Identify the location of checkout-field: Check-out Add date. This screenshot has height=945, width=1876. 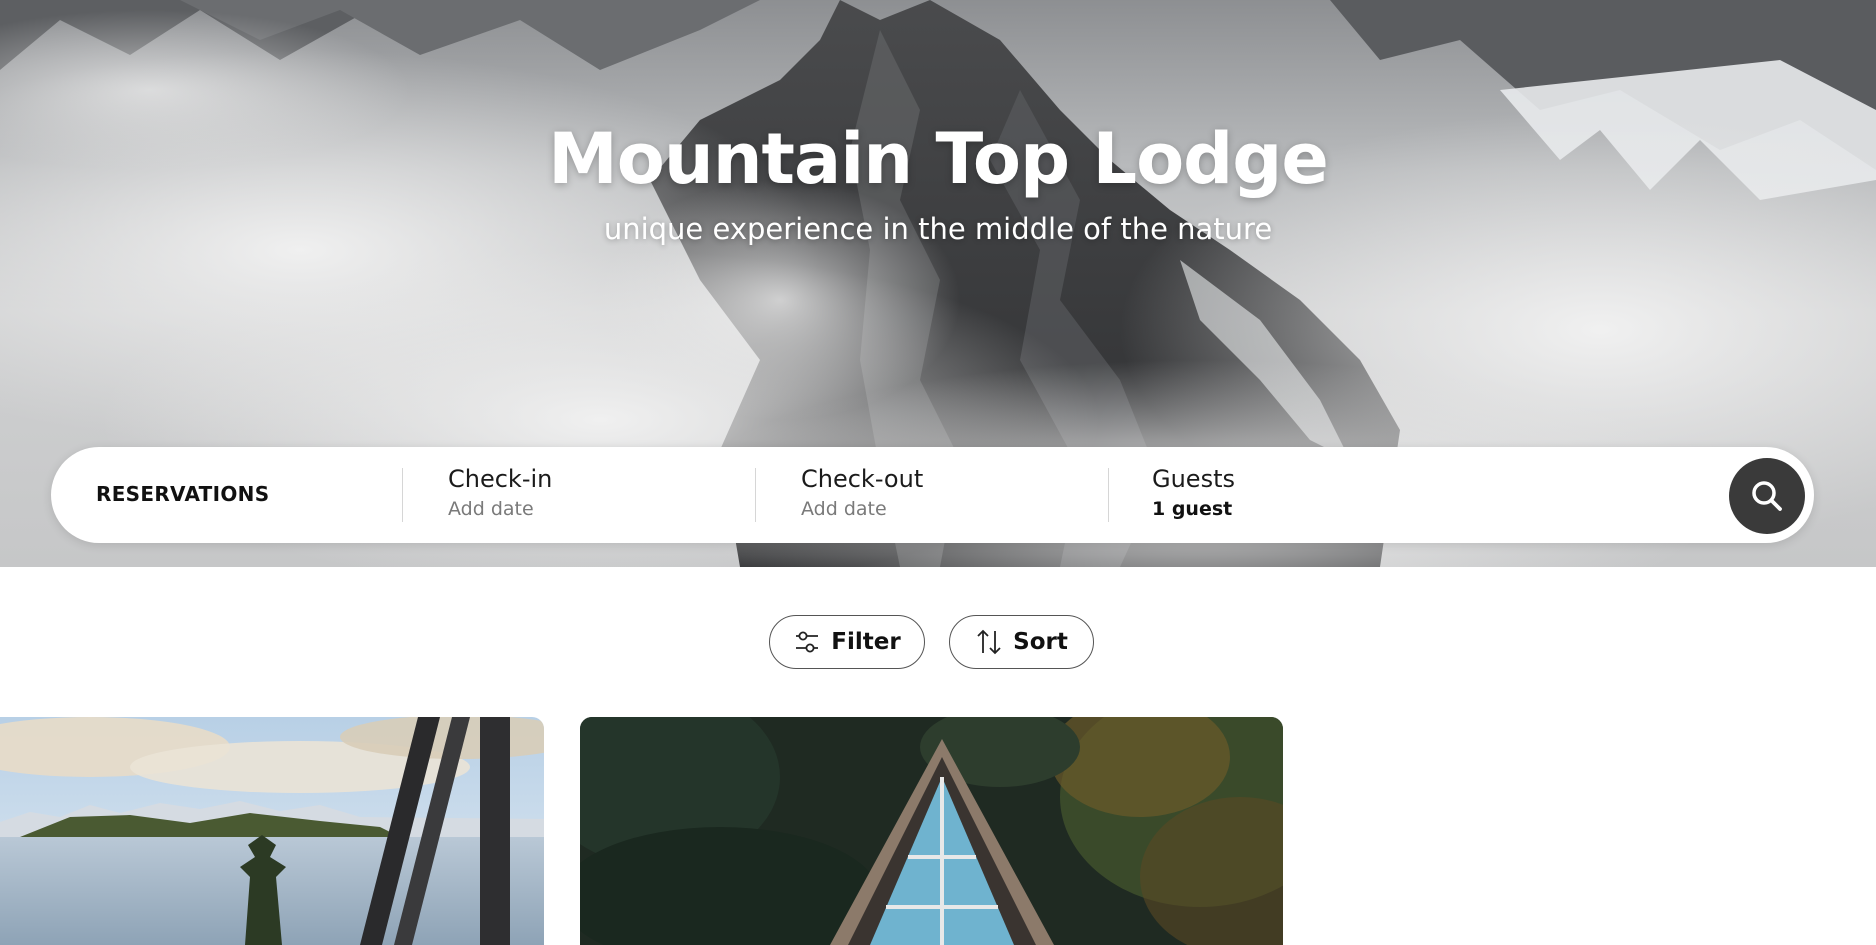
(862, 492).